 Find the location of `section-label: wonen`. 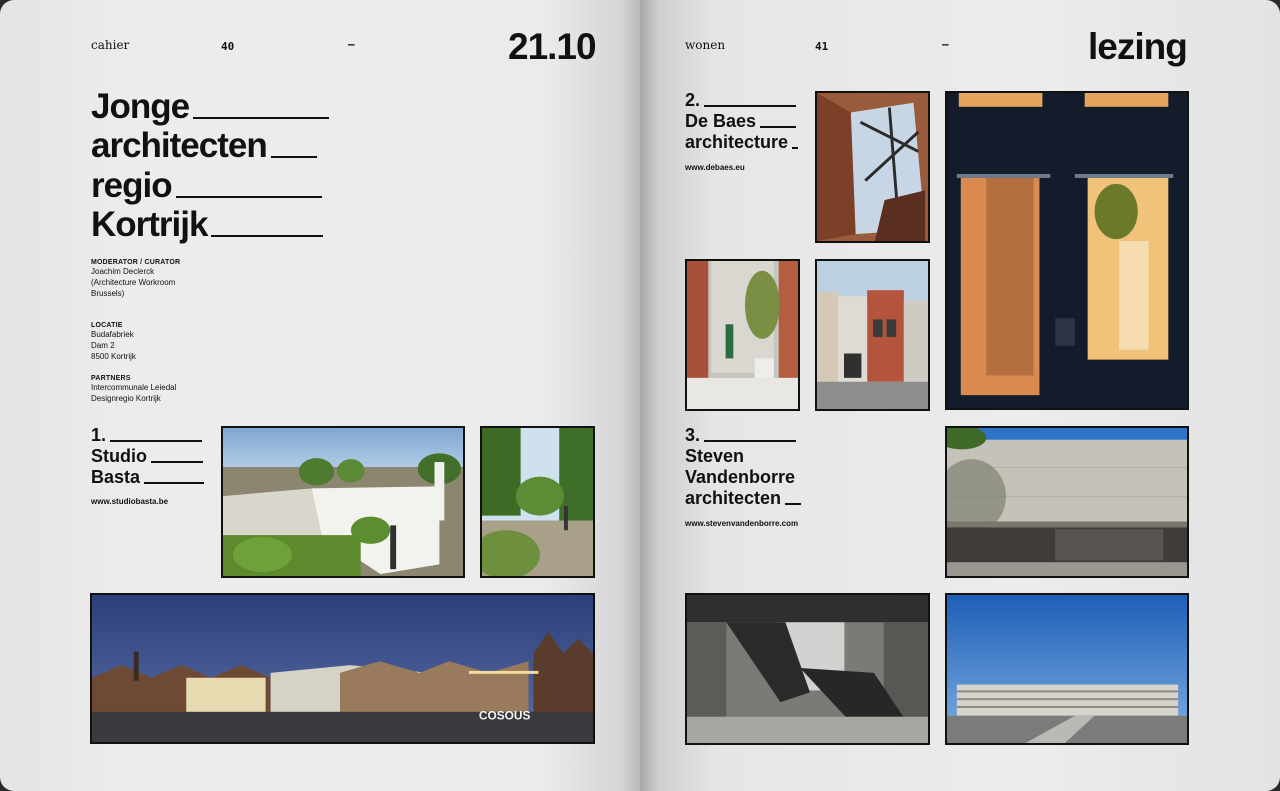

section-label: wonen is located at coordinates (705, 45).